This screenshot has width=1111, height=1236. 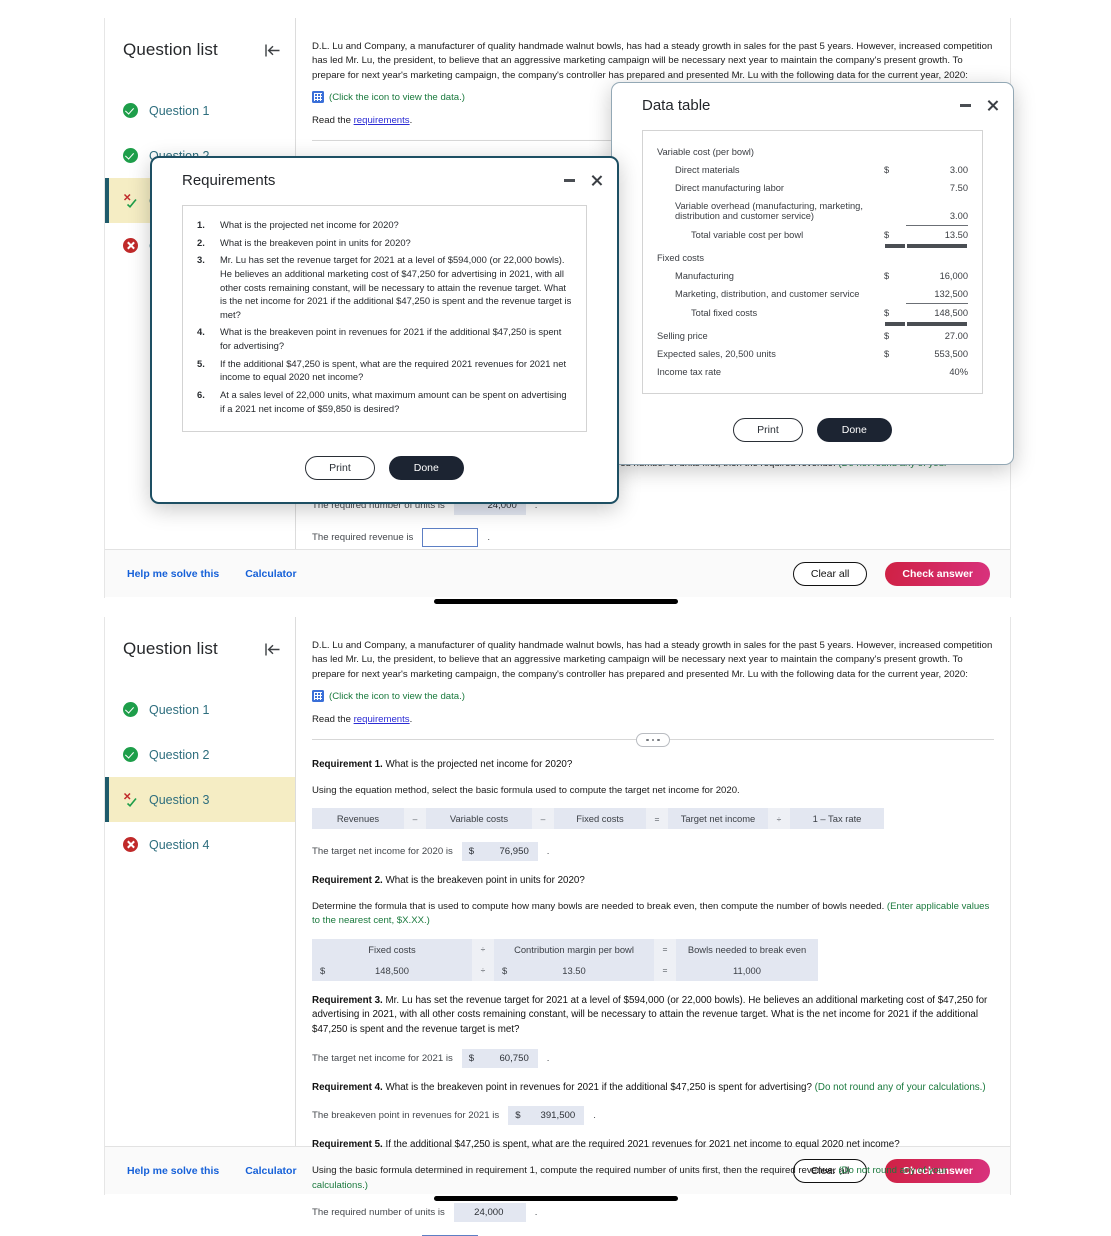 I want to click on sidebar-item-label: Question 1, so click(x=179, y=110).